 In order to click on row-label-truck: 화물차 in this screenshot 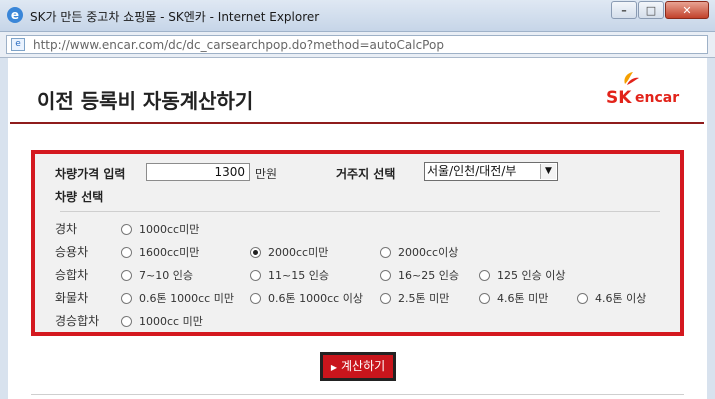, I will do `click(72, 298)`.